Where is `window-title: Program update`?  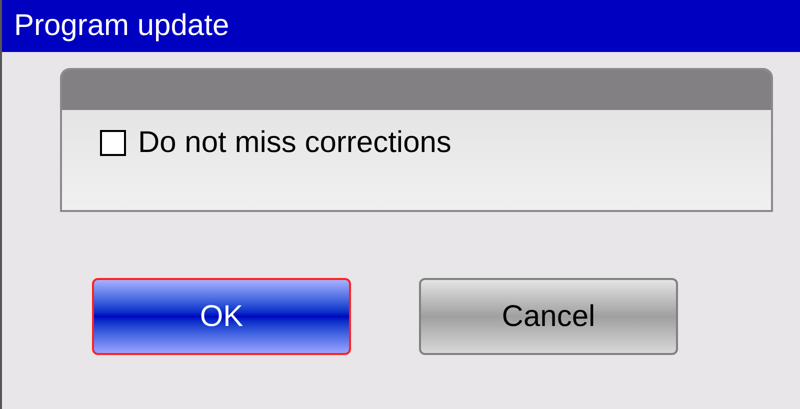 window-title: Program update is located at coordinates (122, 26).